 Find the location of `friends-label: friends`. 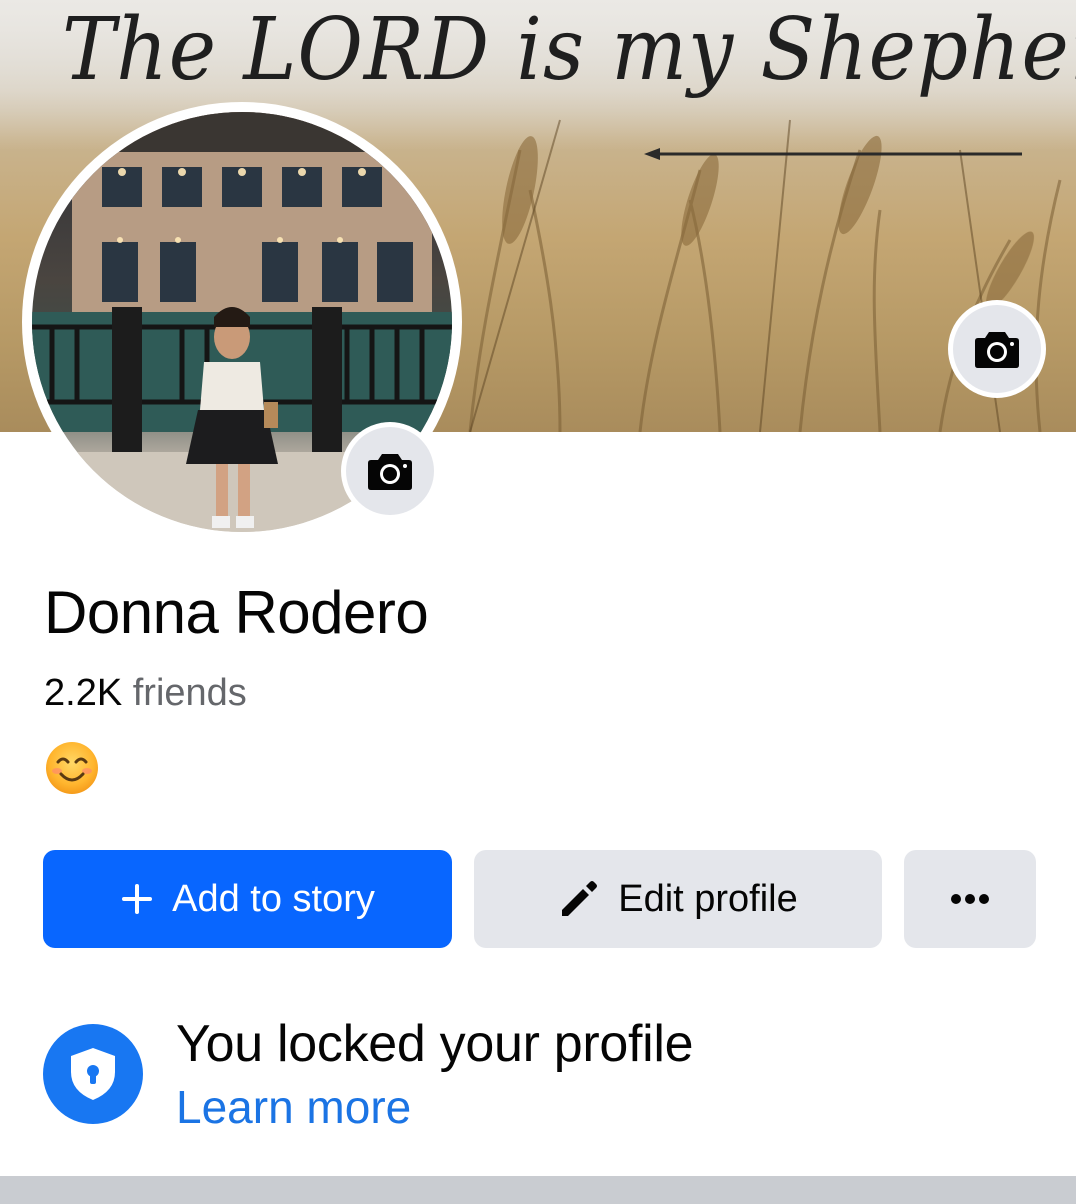

friends-label: friends is located at coordinates (189, 693).